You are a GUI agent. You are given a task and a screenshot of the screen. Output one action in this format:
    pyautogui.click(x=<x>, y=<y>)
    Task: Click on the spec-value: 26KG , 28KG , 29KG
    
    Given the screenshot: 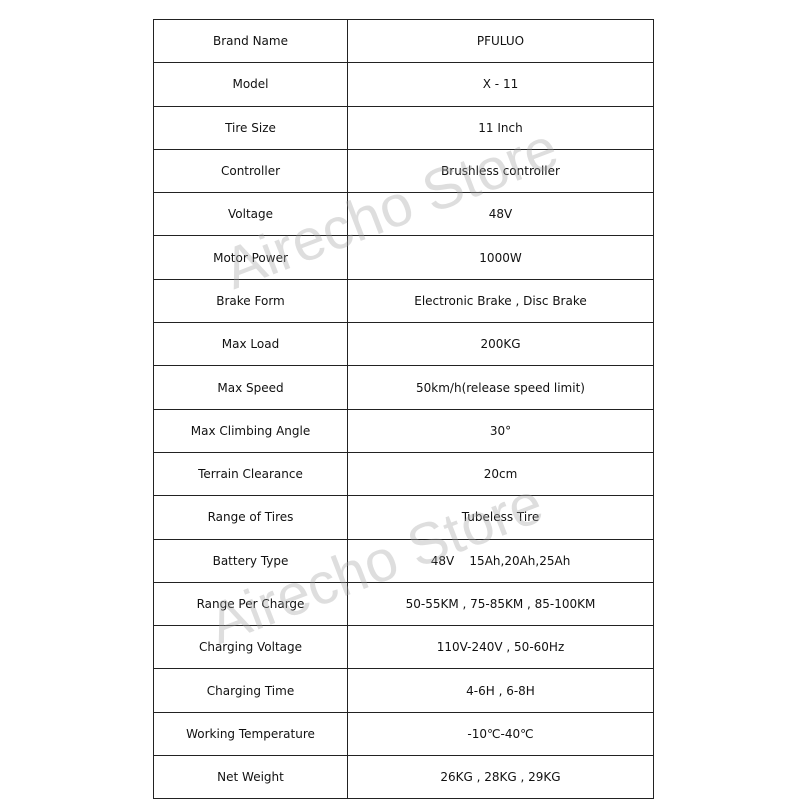 What is the action you would take?
    pyautogui.click(x=500, y=777)
    